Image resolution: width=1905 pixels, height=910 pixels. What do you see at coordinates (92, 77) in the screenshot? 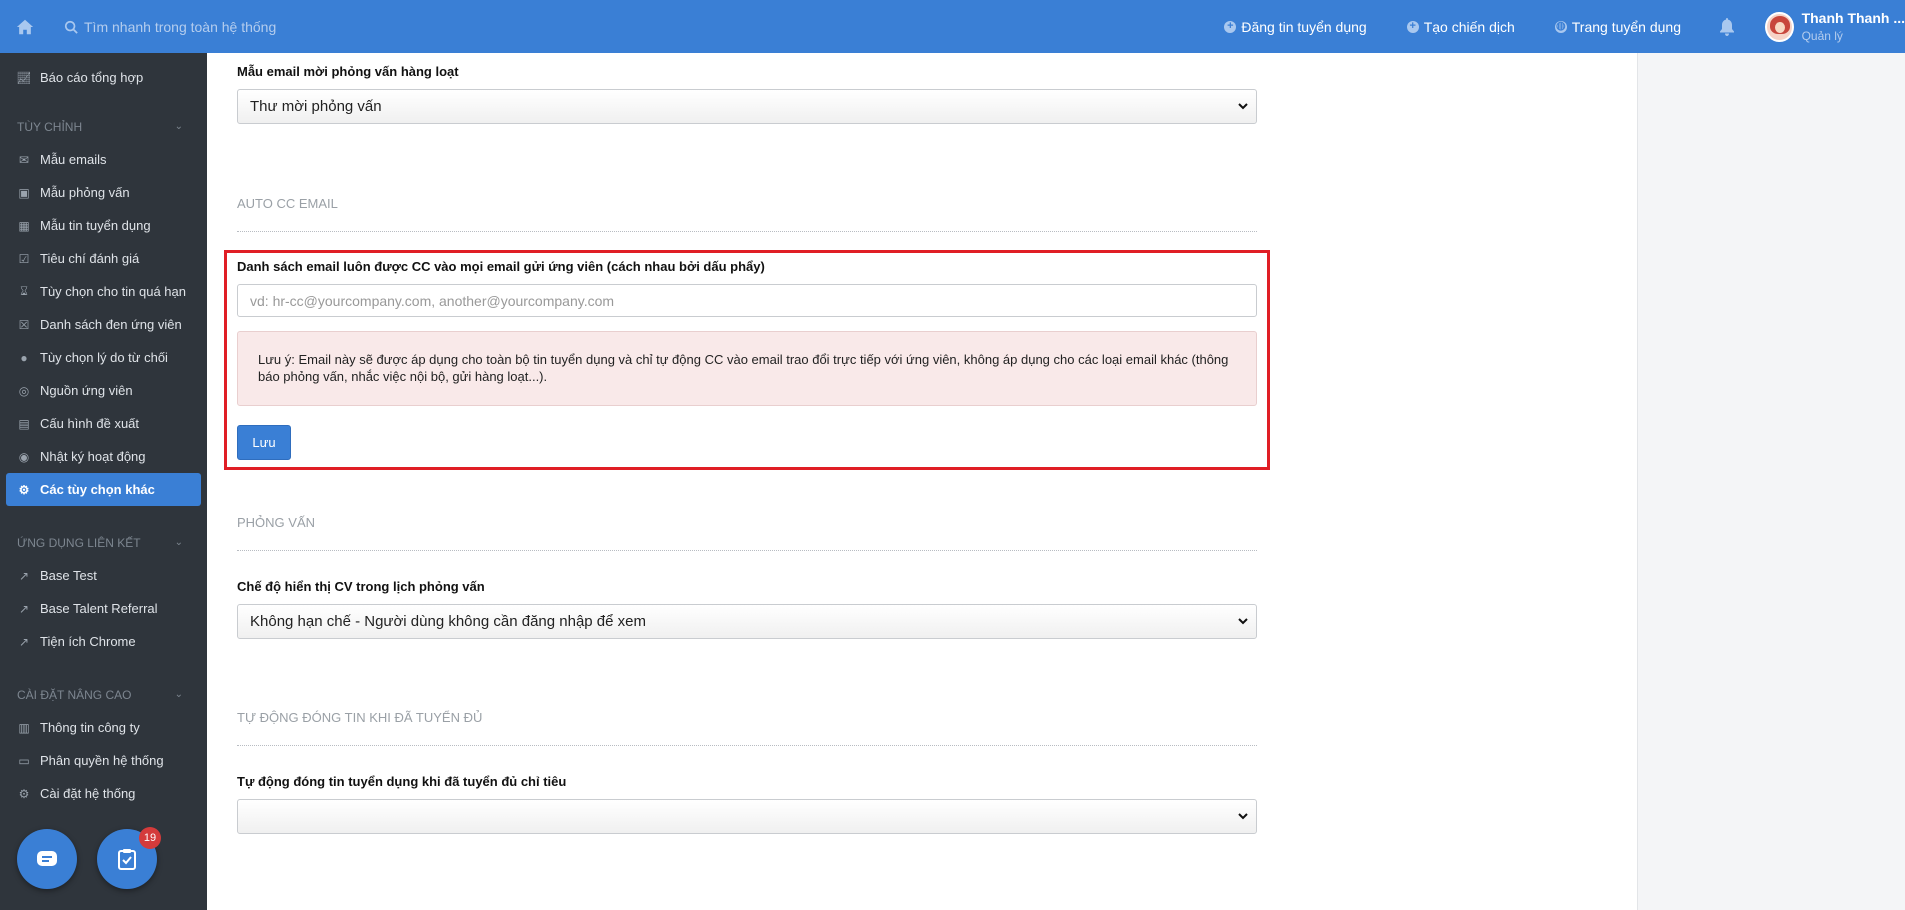
I see `sidebar-item-label: Báo cáo tổng hợp` at bounding box center [92, 77].